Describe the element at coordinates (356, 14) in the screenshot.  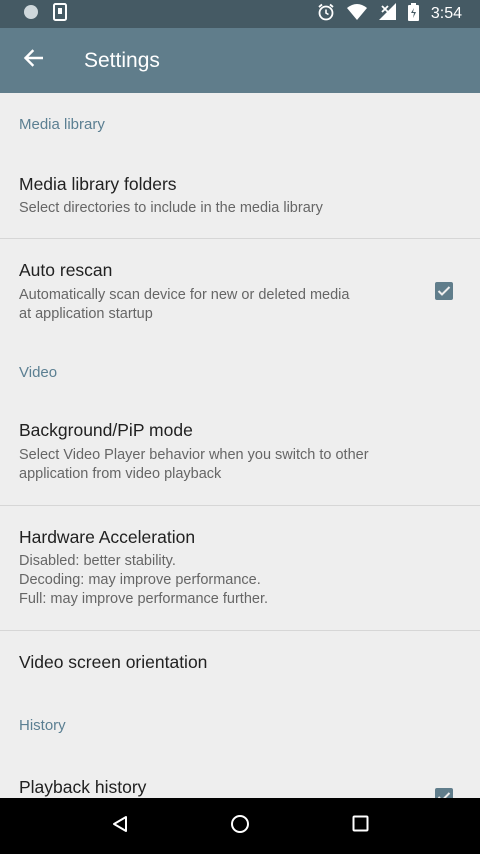
I see `wifi-icon` at that location.